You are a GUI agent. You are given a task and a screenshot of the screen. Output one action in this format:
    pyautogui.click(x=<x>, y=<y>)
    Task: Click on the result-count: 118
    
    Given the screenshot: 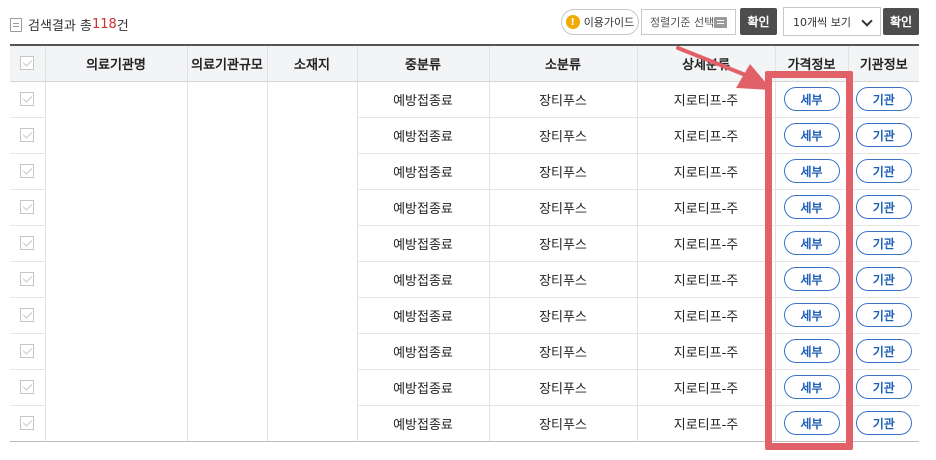 What is the action you would take?
    pyautogui.click(x=104, y=24)
    